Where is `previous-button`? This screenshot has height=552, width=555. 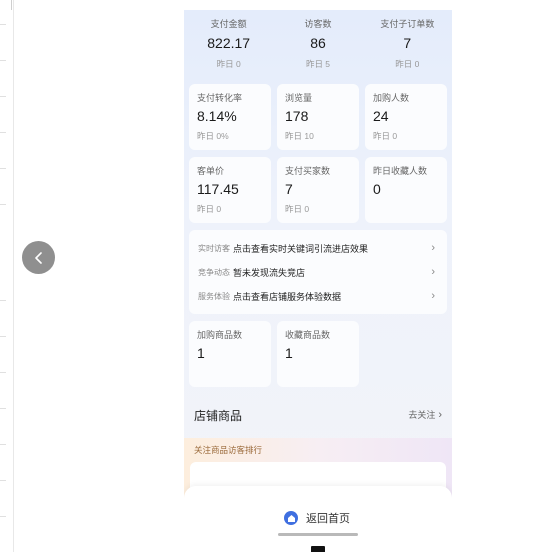
previous-button is located at coordinates (38, 257).